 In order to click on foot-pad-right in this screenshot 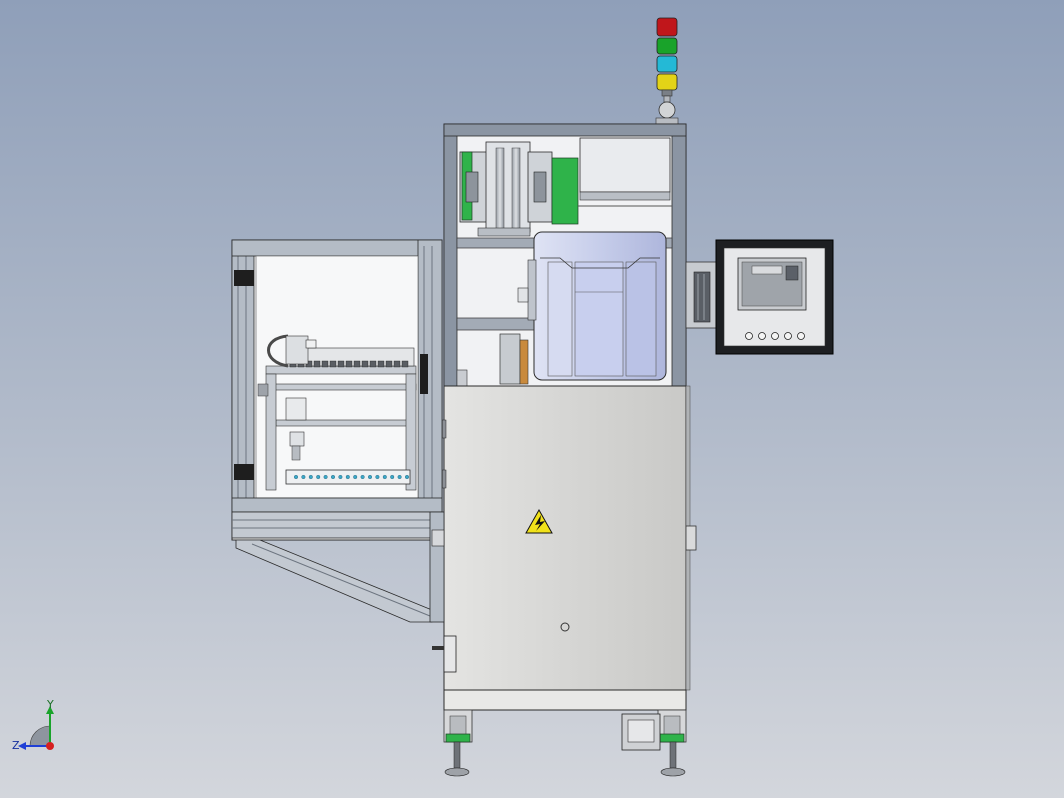, I will do `click(672, 738)`.